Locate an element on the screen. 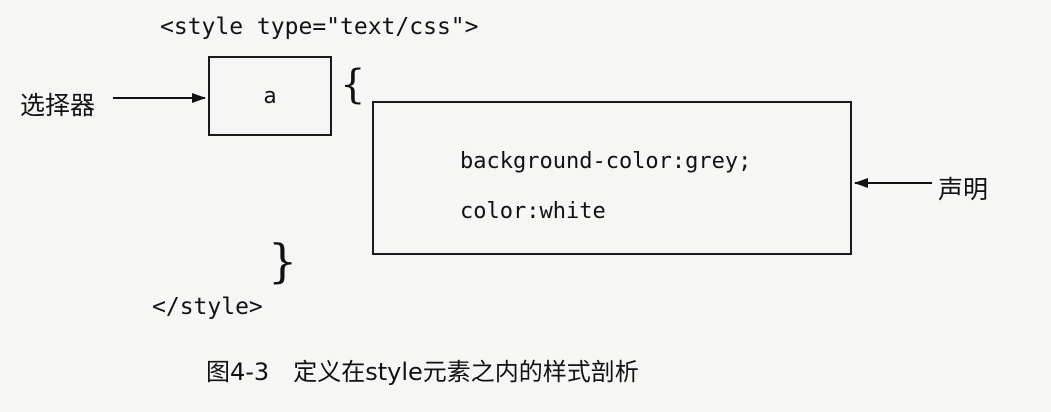 This screenshot has width=1051, height=412. figure-caption: 图4-3 定义在style元素之内的样式剖析 is located at coordinates (422, 369).